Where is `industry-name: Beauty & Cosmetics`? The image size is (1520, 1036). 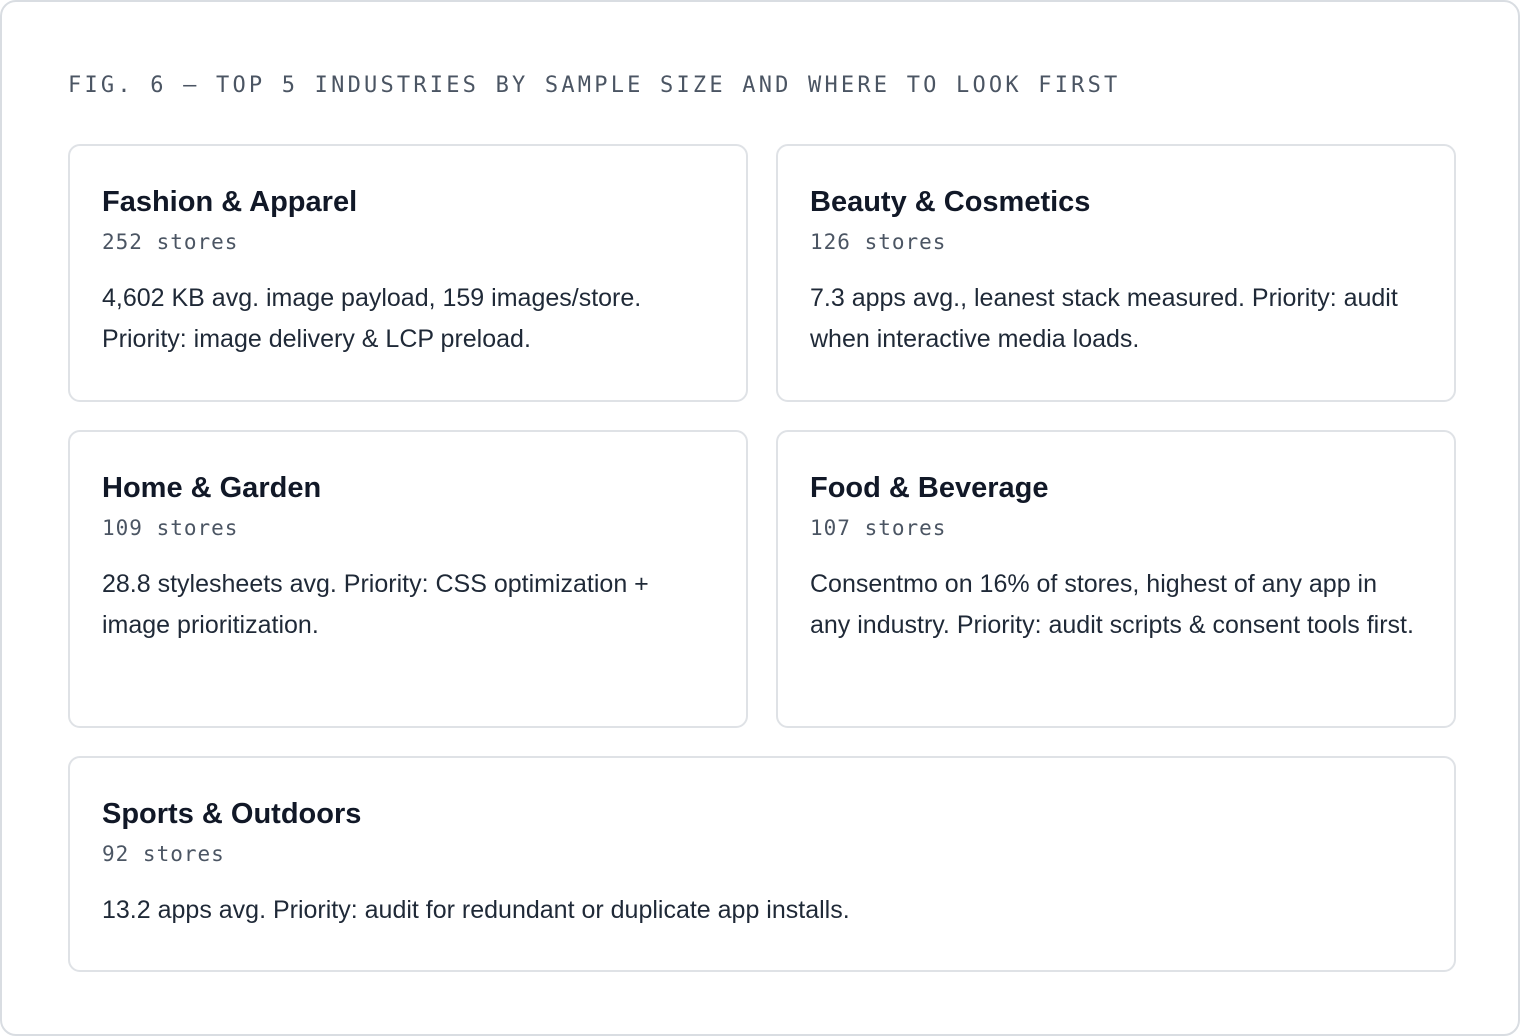 industry-name: Beauty & Cosmetics is located at coordinates (950, 202).